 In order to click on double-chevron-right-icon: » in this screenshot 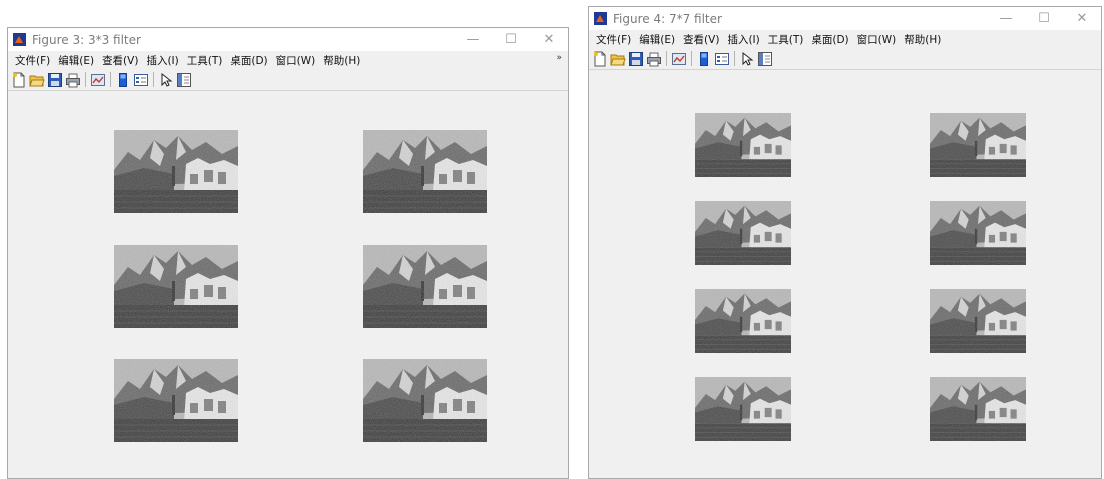, I will do `click(559, 58)`.